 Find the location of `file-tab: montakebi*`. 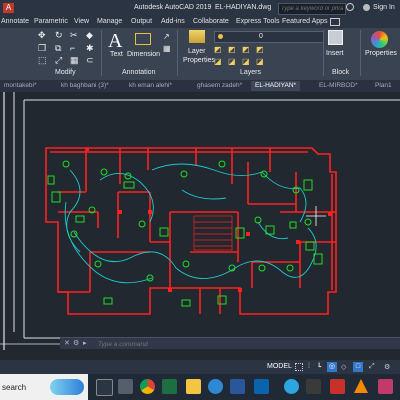

file-tab: montakebi* is located at coordinates (20, 86).